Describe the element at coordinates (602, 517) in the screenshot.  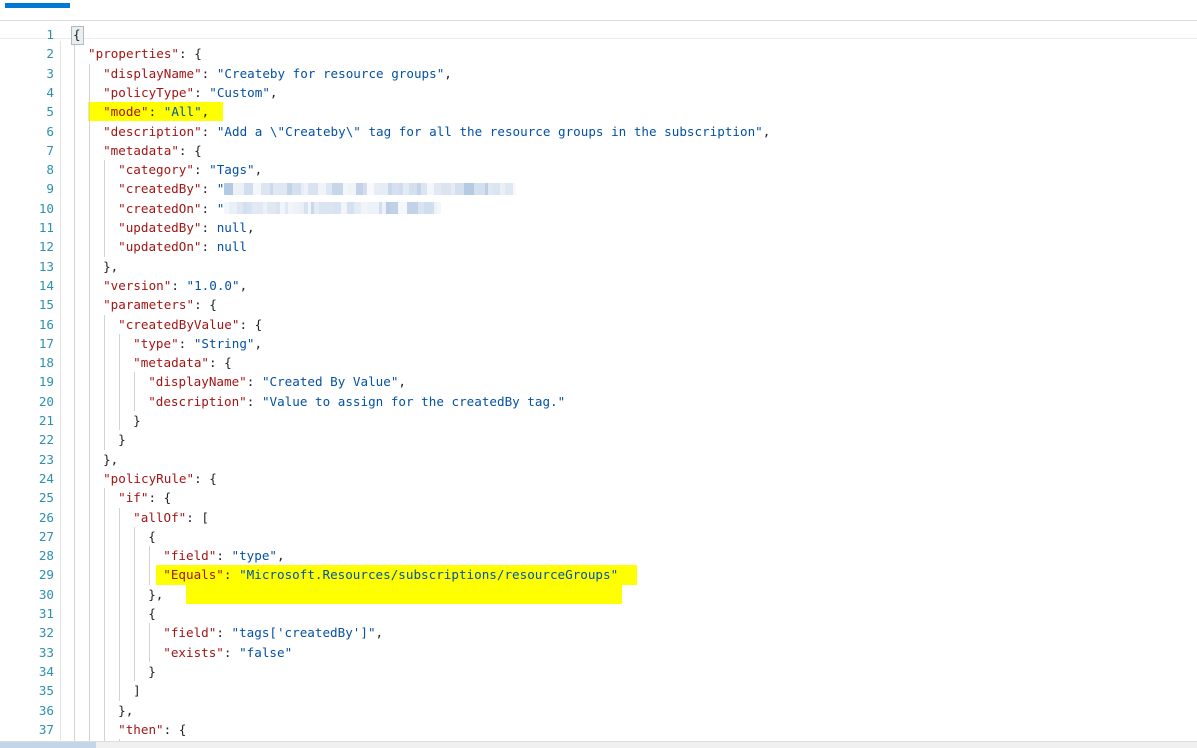
I see `code-line: 26 "allOf": [` at that location.